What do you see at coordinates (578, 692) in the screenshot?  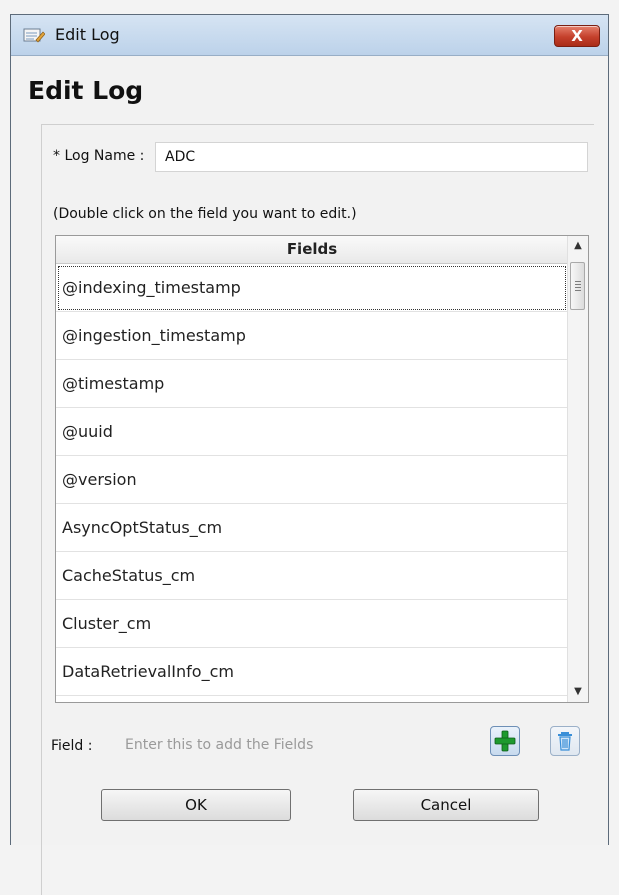 I see `scroll-down-arrow-icon: ▼` at bounding box center [578, 692].